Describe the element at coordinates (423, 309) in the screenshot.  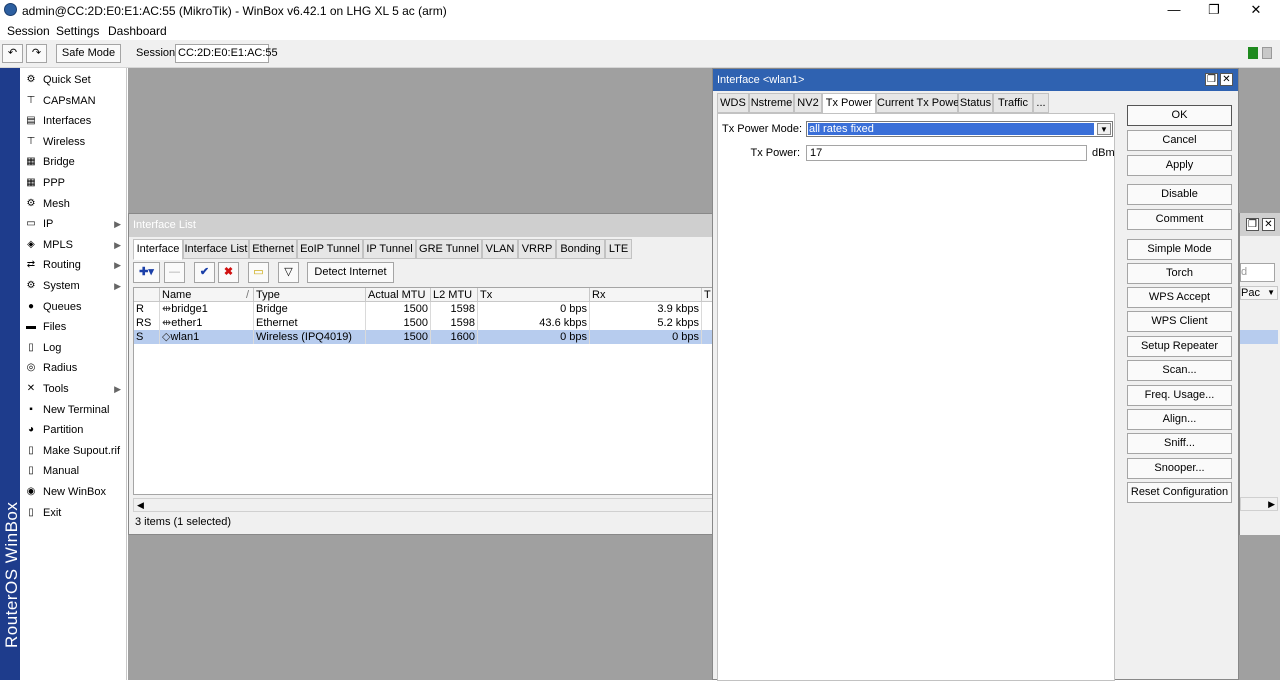
I see `table-row: R ⇹bridge1 Bridge 1500 1598 0 bps 3.9 kbps` at that location.